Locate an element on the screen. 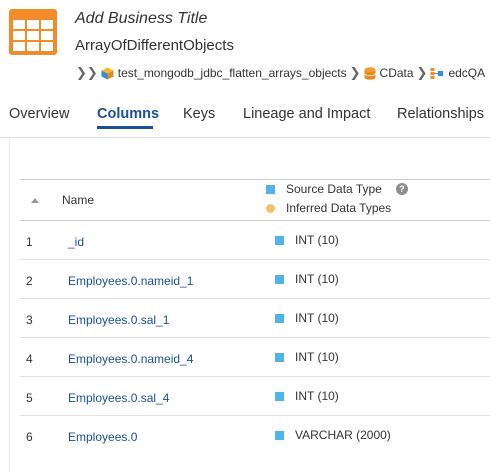  row-number: 1 is located at coordinates (29, 242).